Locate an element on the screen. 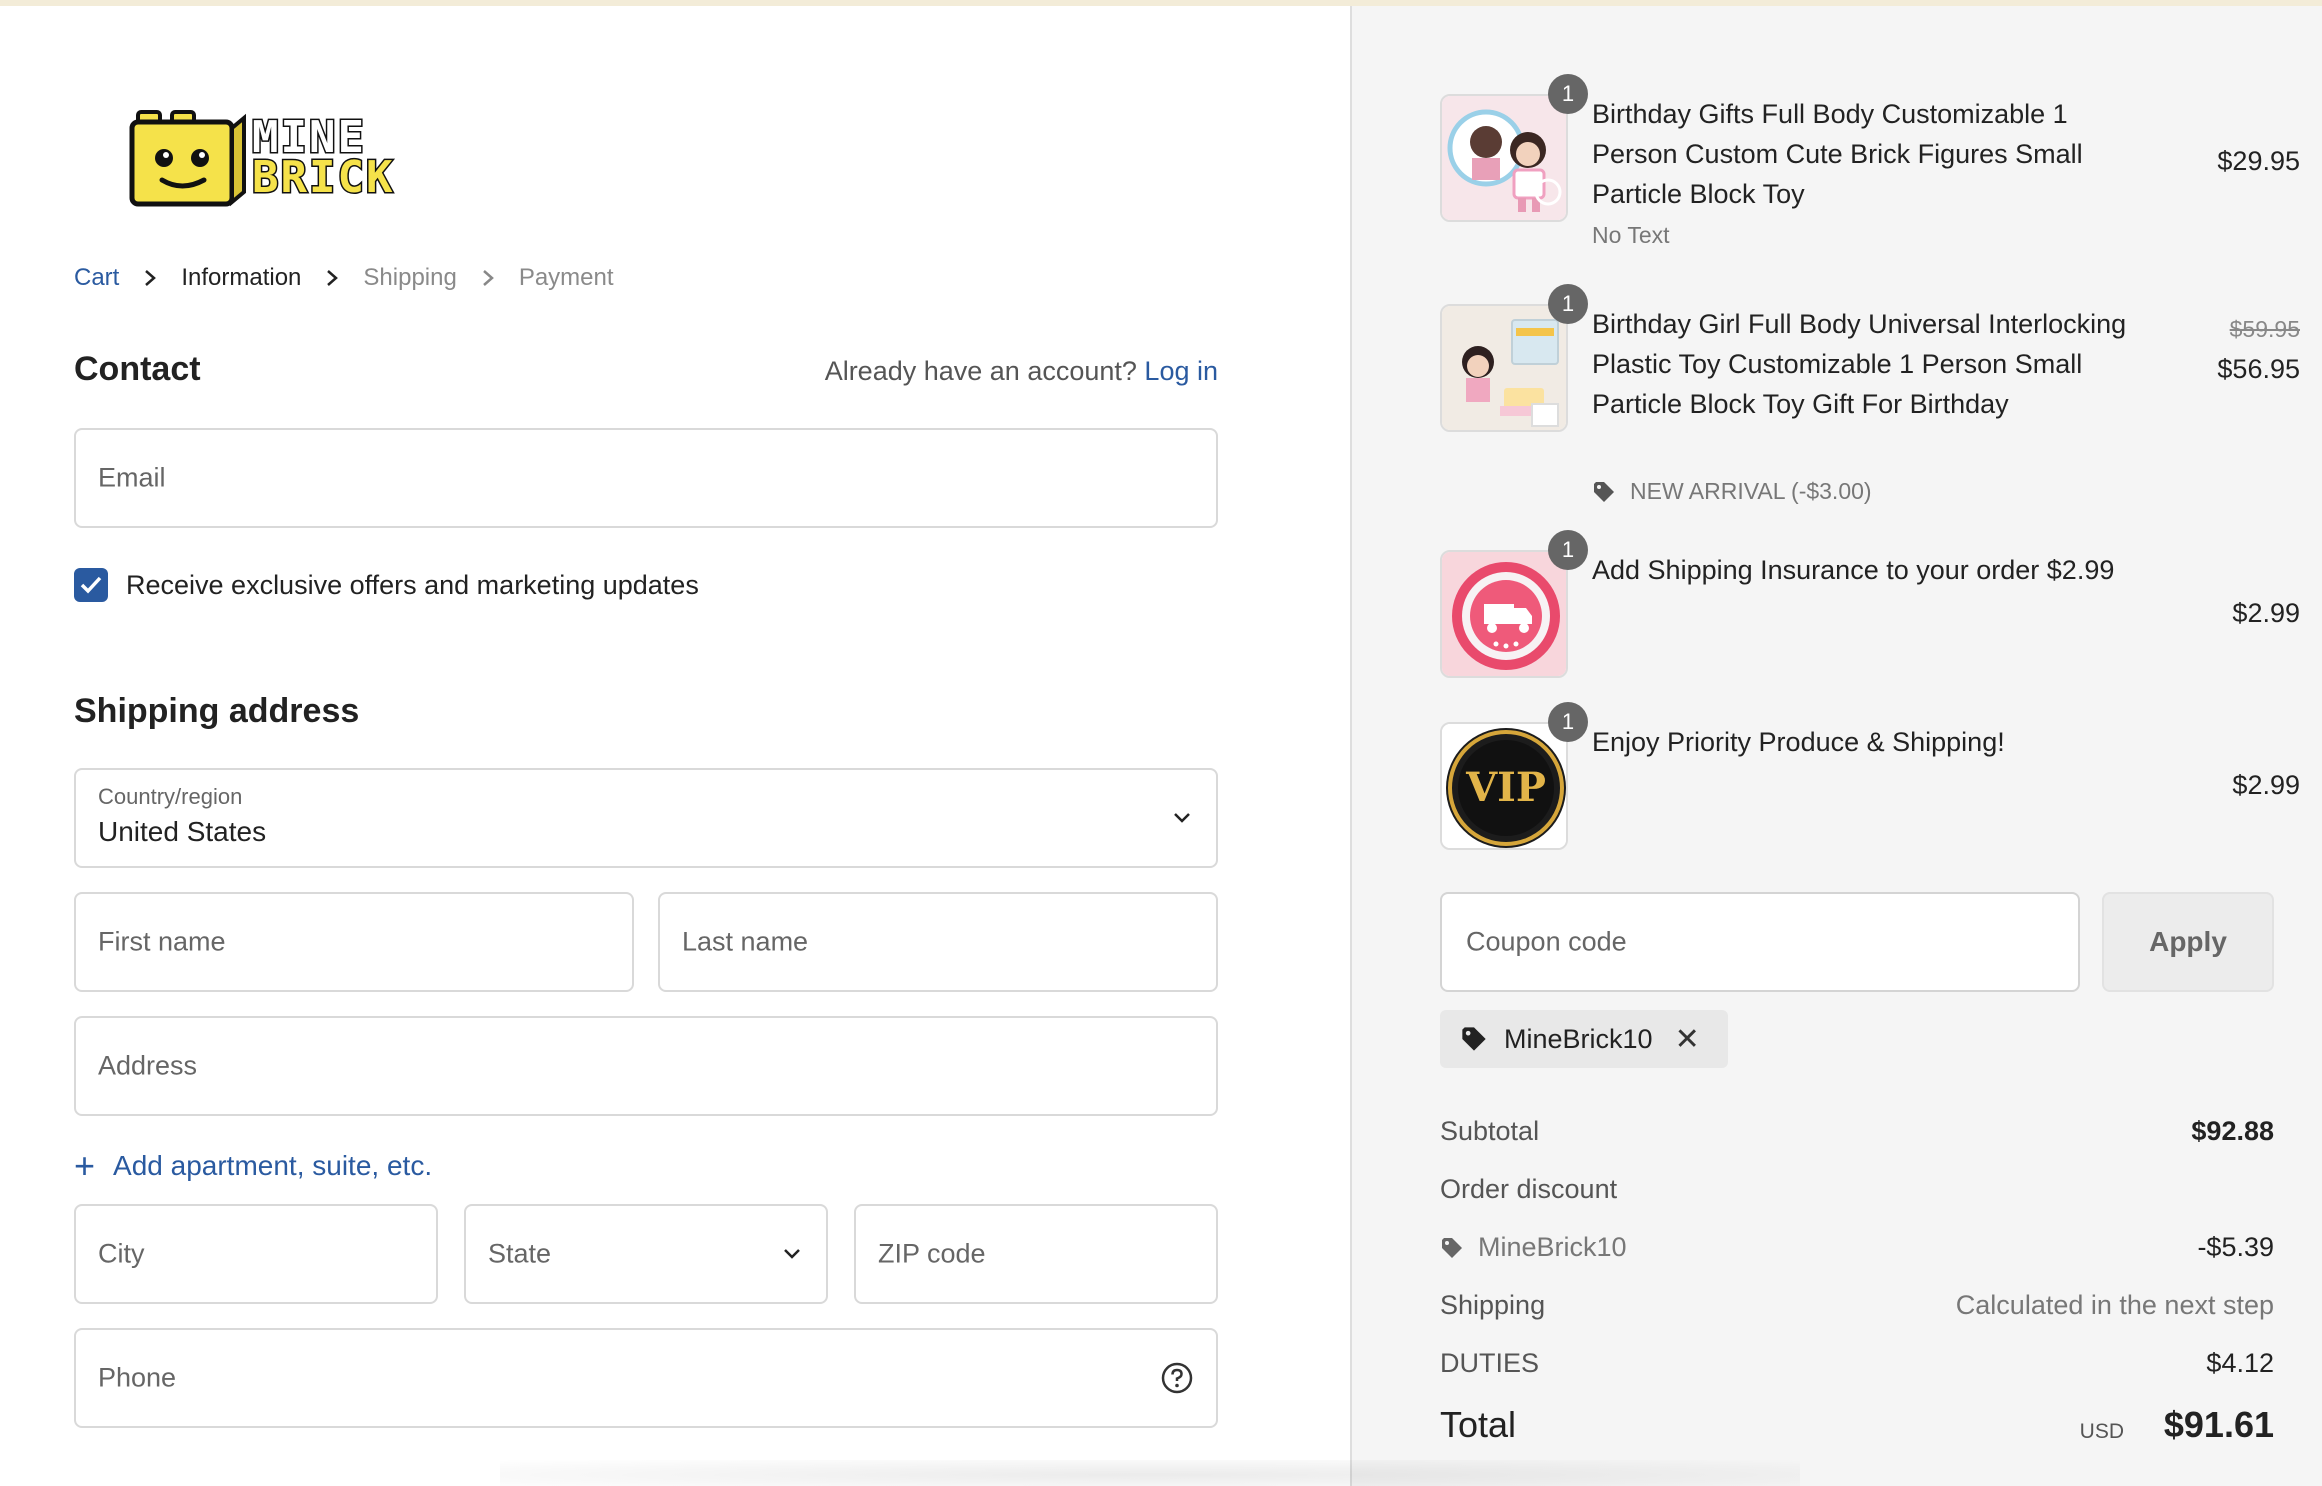  vip-thumbnail: VIP is located at coordinates (1504, 786).